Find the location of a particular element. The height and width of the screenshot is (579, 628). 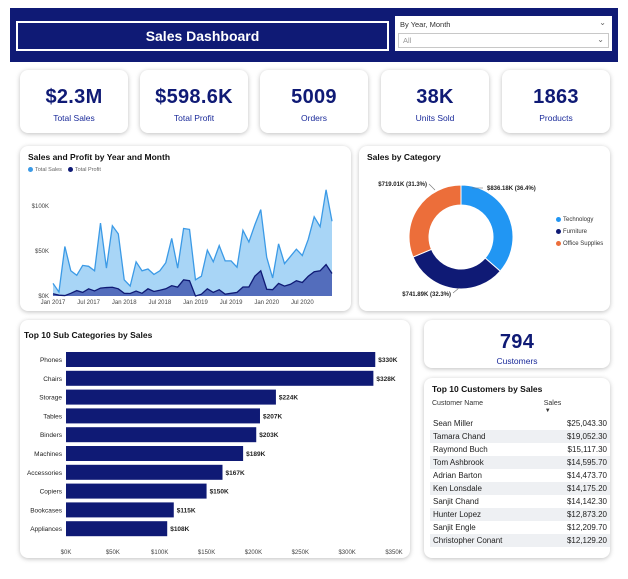

column-header-label: Sales is located at coordinates (552, 403).